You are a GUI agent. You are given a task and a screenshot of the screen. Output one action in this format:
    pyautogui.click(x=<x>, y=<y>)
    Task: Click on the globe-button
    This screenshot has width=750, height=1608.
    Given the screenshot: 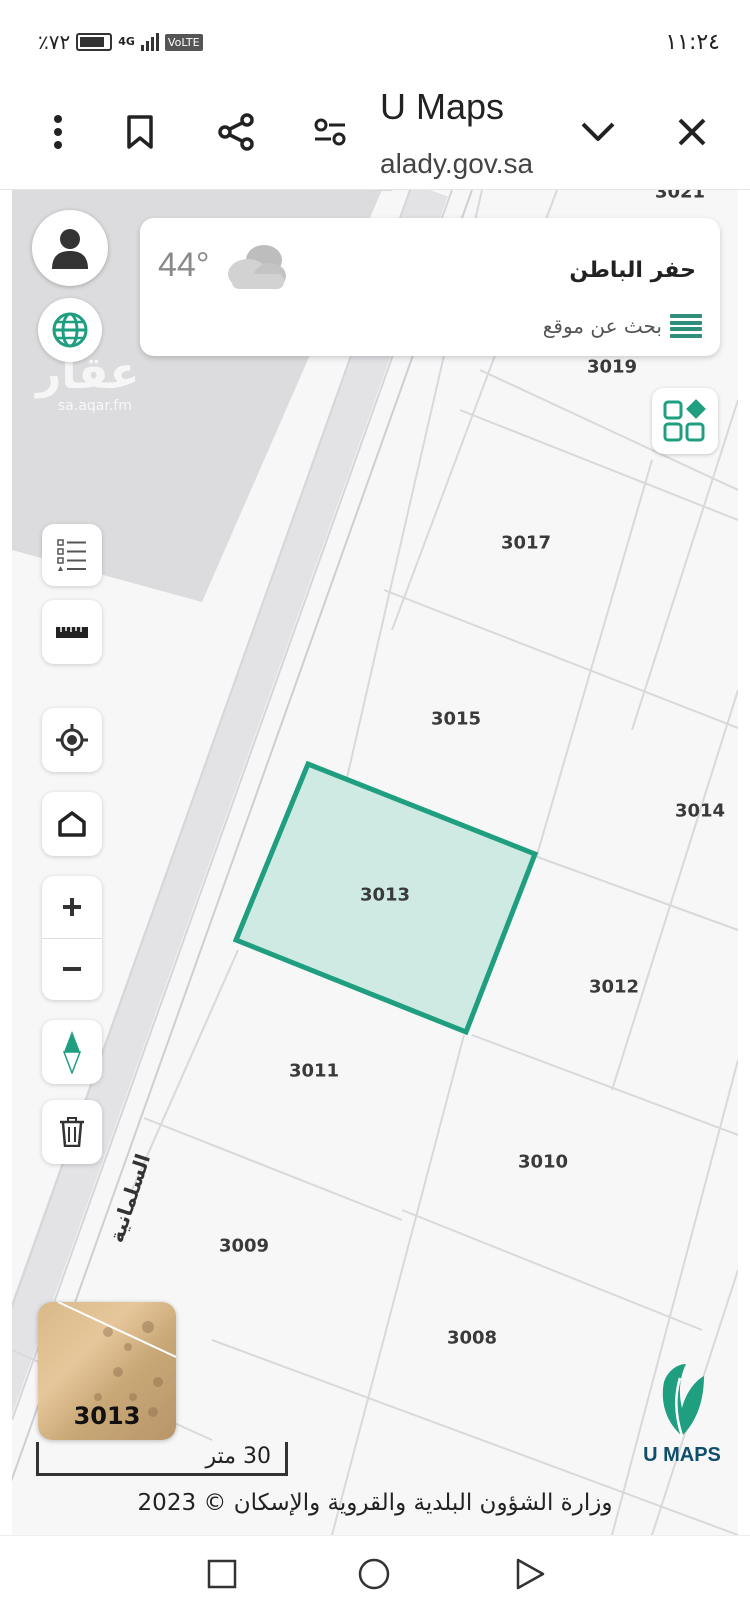 What is the action you would take?
    pyautogui.click(x=70, y=330)
    